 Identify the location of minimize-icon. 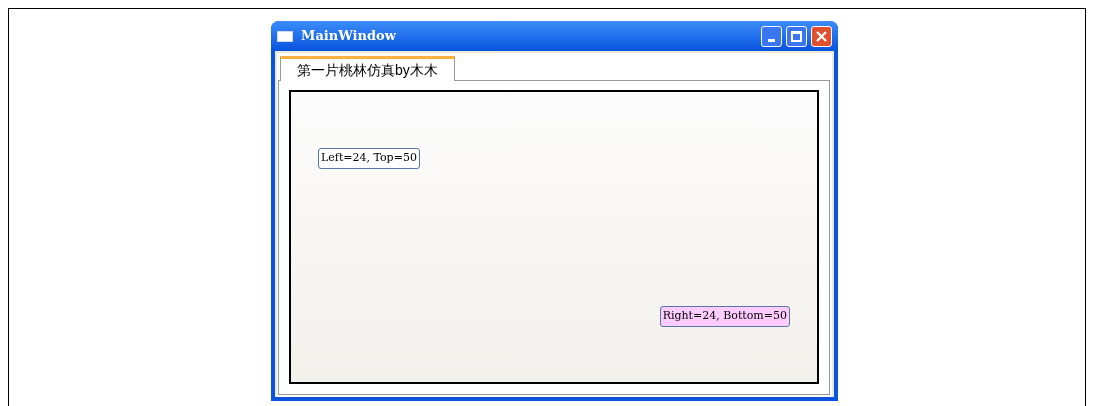
(771, 40).